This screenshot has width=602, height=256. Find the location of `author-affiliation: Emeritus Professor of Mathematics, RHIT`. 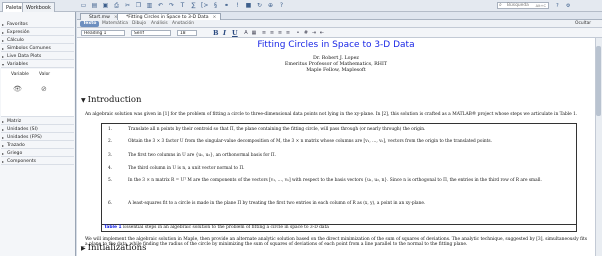

author-affiliation: Emeritus Professor of Mathematics, RHIT is located at coordinates (336, 64).